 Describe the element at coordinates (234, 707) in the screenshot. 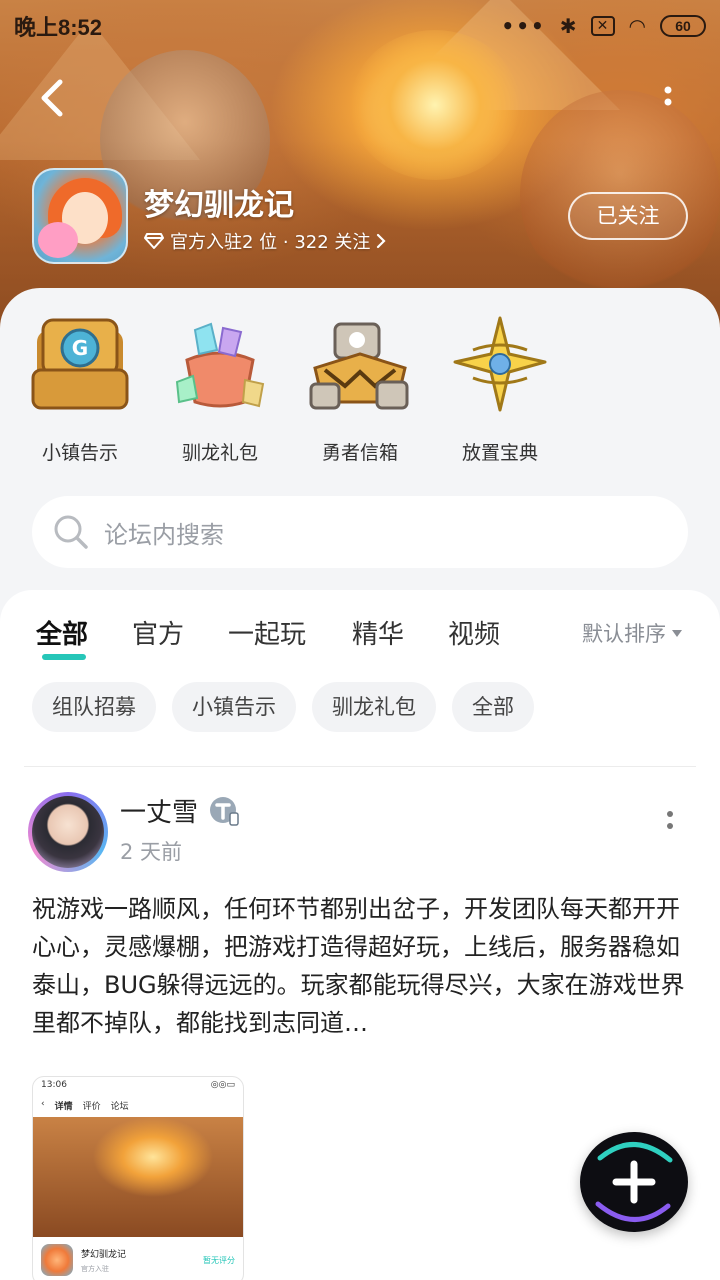

I see `chip-town-notice: 小镇告示` at that location.